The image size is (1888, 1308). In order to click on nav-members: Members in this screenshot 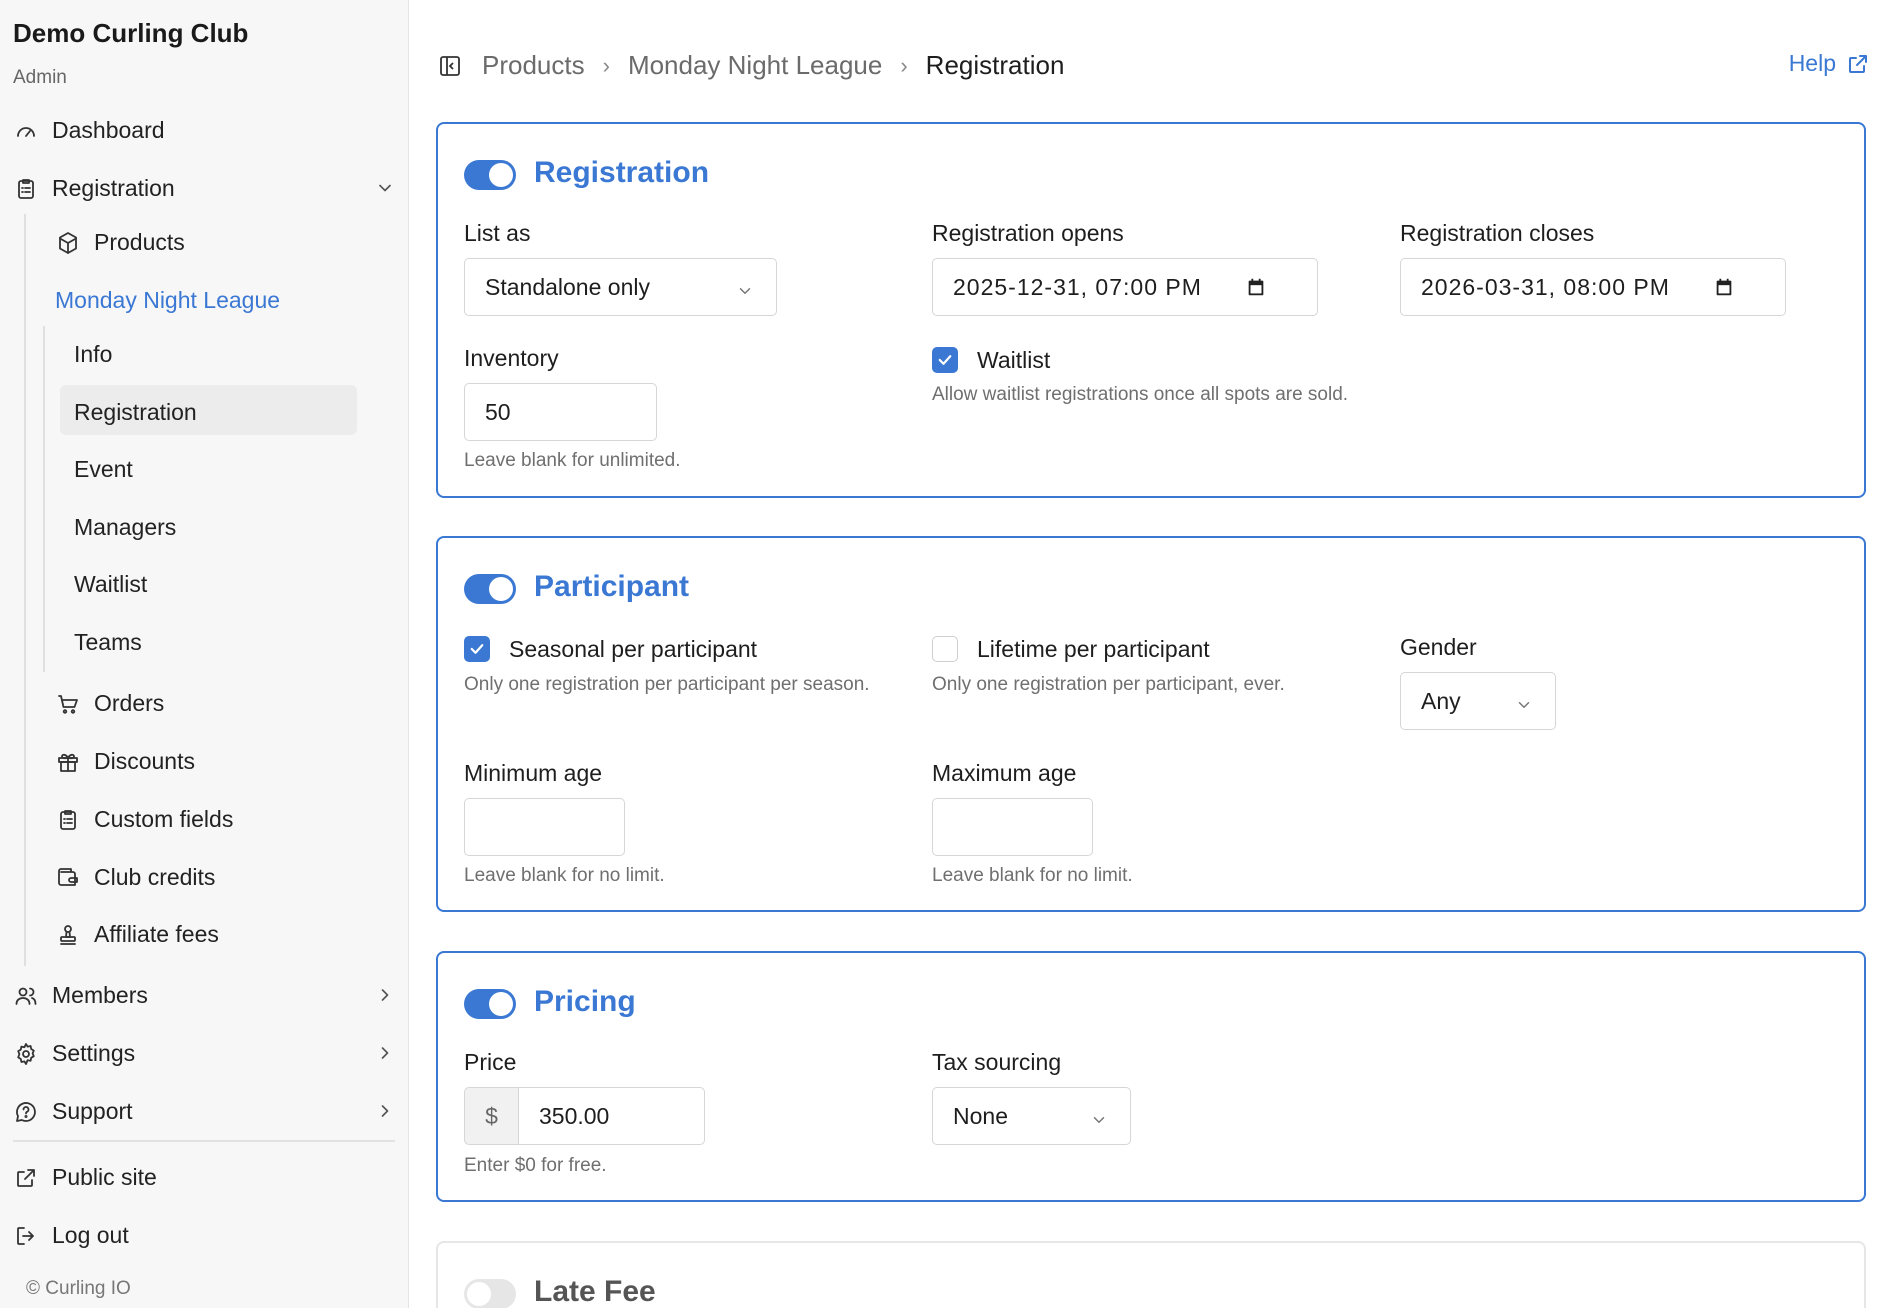, I will do `click(80, 995)`.